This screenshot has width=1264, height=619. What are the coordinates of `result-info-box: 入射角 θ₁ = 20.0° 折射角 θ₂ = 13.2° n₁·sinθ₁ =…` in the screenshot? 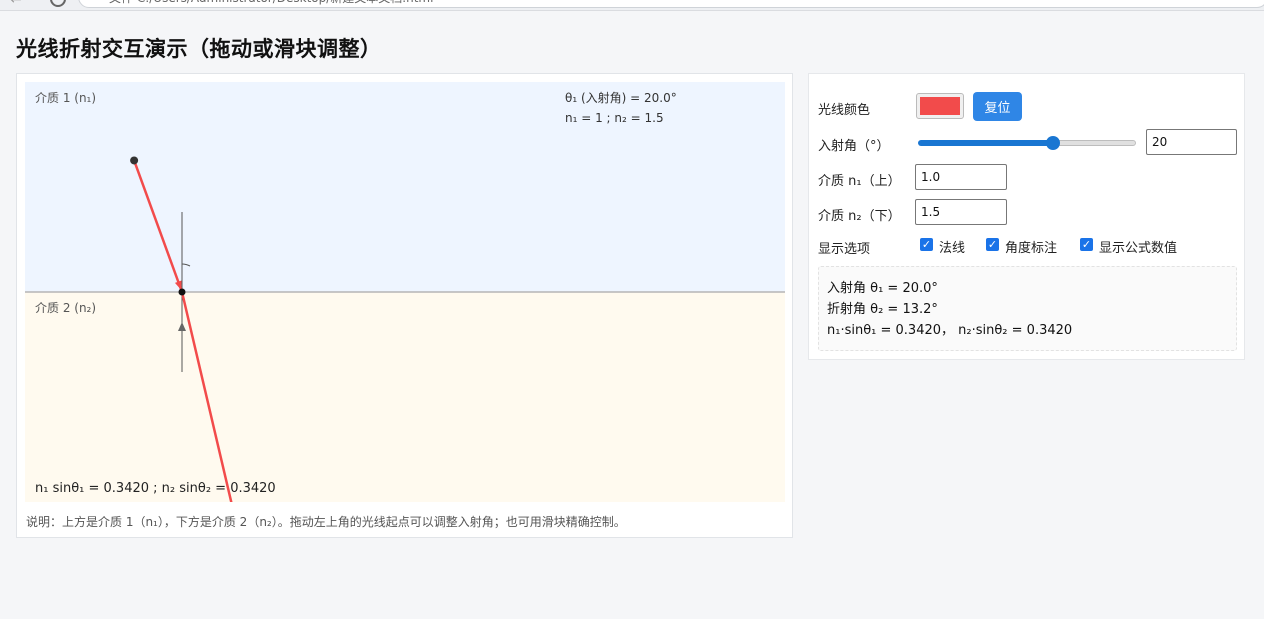 It's located at (1027, 308).